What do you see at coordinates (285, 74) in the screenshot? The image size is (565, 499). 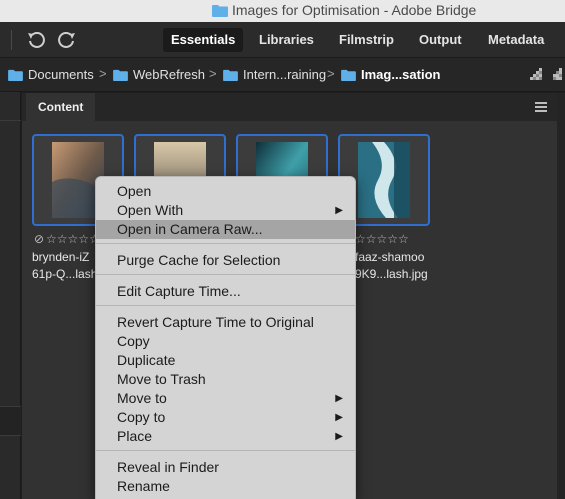 I see `breadcrumb-label: Intern...raining` at bounding box center [285, 74].